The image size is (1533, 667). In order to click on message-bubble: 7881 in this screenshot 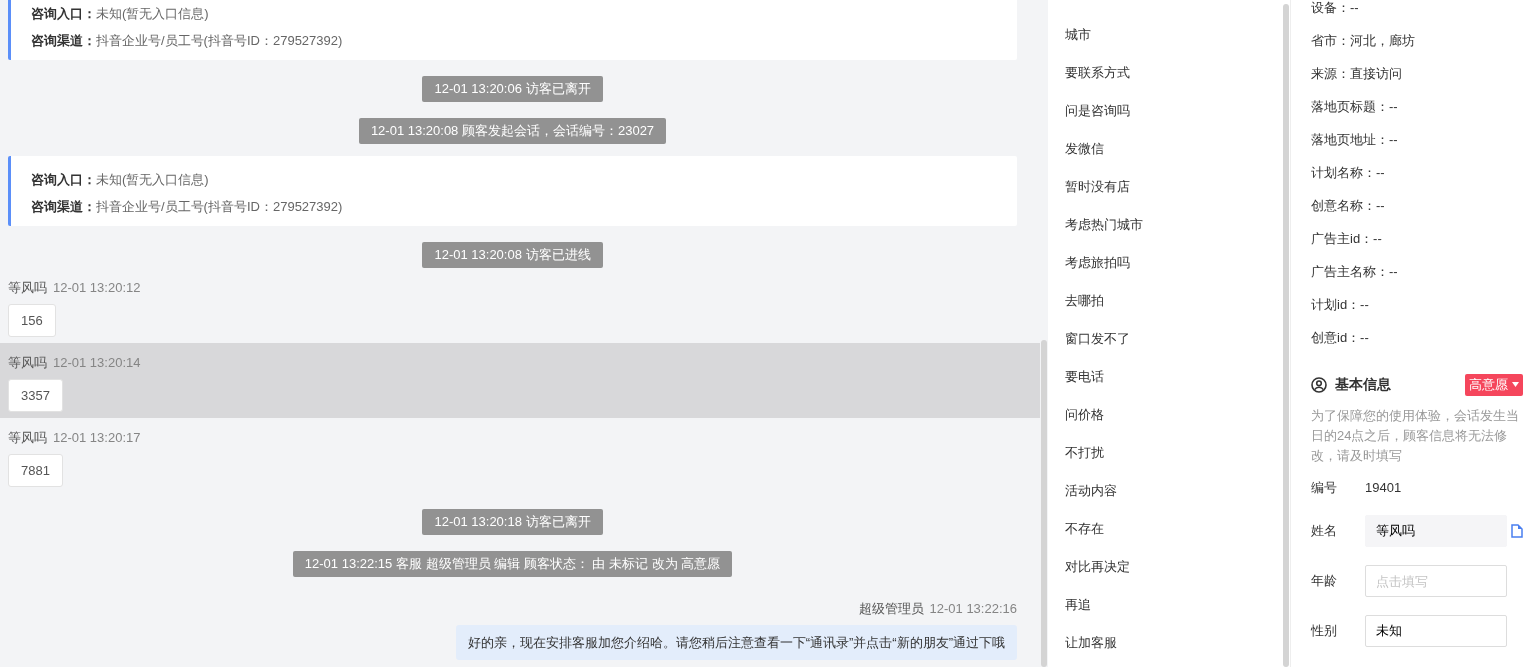, I will do `click(35, 470)`.